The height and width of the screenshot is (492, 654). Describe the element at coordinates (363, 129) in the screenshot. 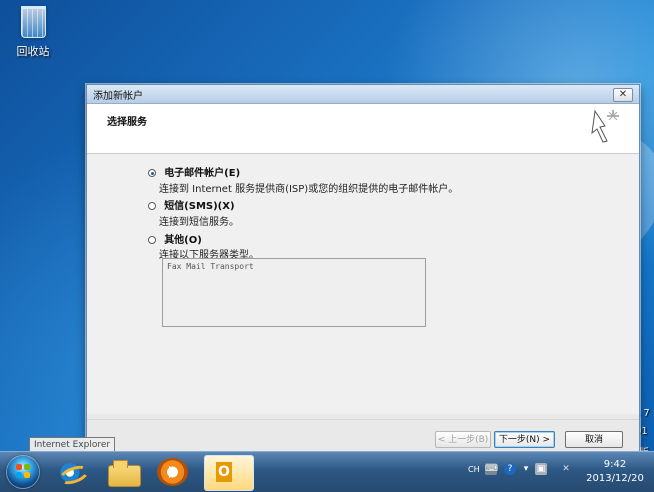

I see `wizard-header: 选择服务` at that location.